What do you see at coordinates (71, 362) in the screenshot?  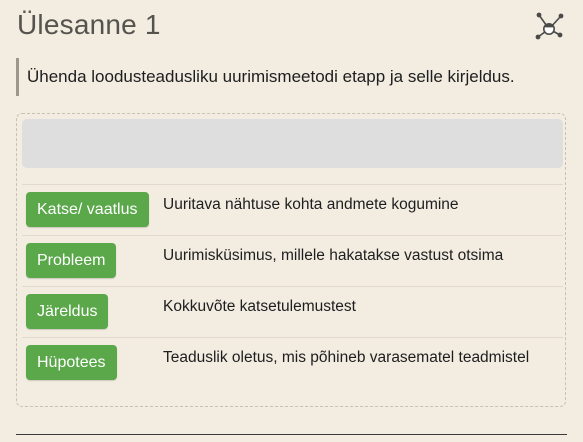 I see `term-chip-hupotees: Hüpotees` at bounding box center [71, 362].